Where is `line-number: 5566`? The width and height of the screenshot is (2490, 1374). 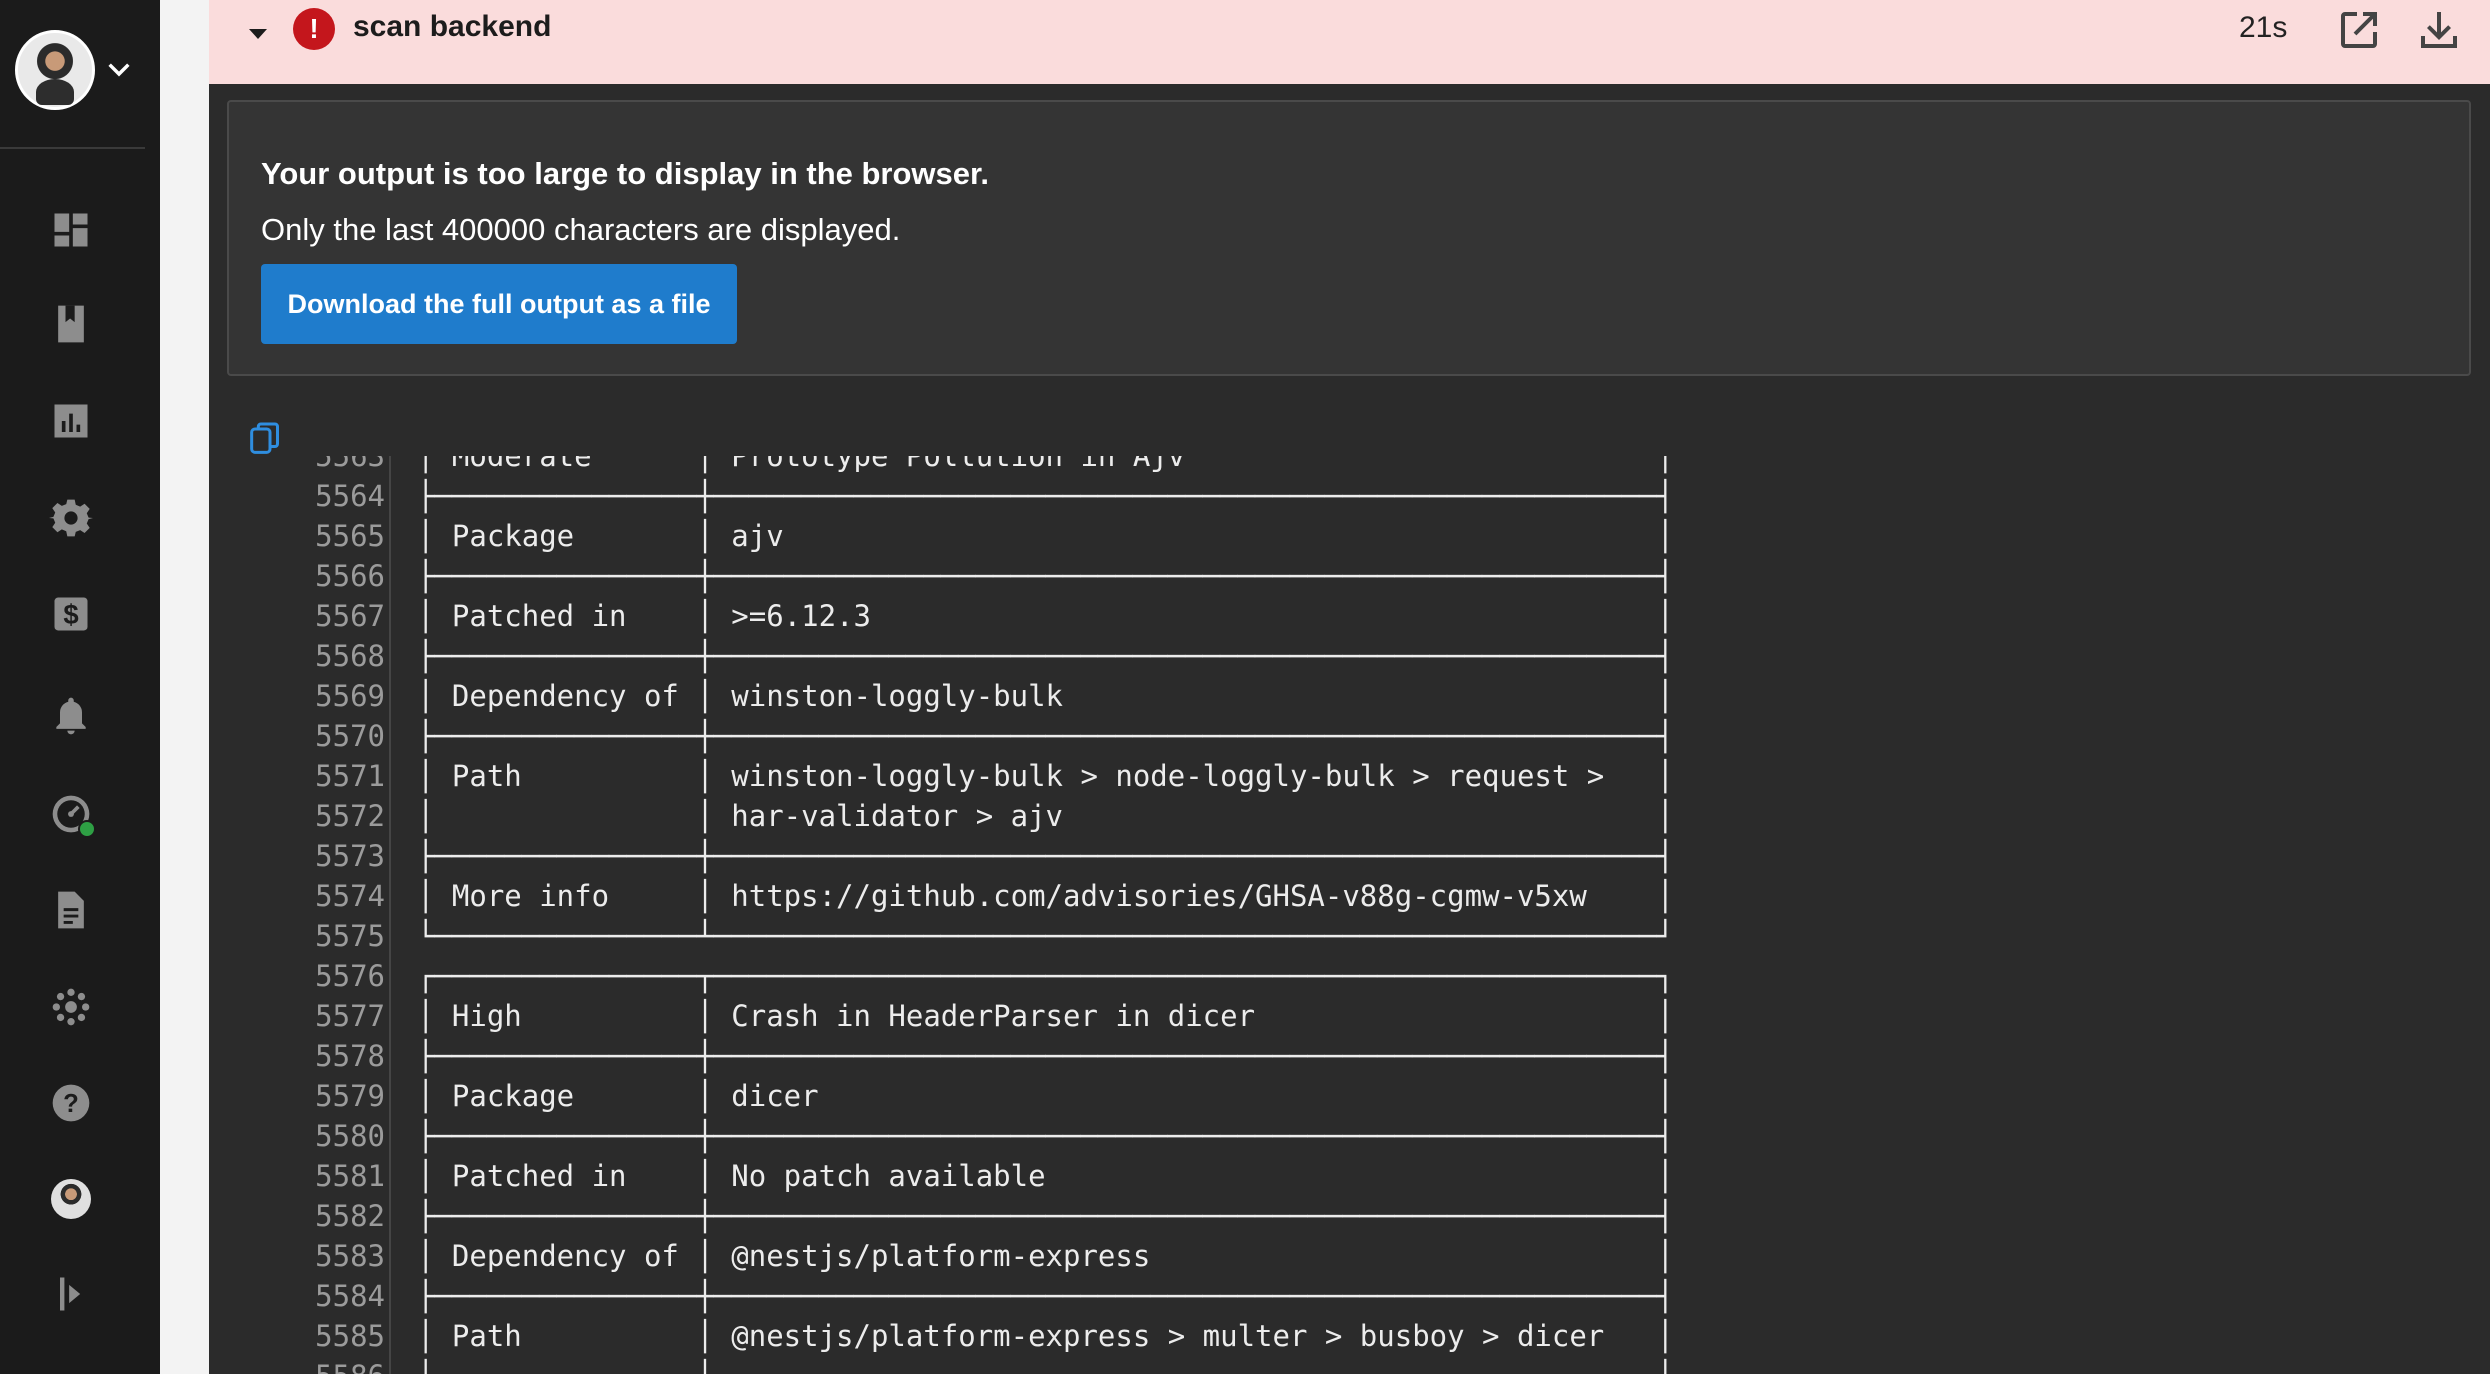 line-number: 5566 is located at coordinates (350, 576).